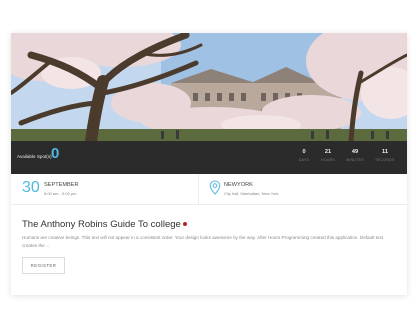  Describe the element at coordinates (215, 187) in the screenshot. I see `map-pin-icon` at that location.